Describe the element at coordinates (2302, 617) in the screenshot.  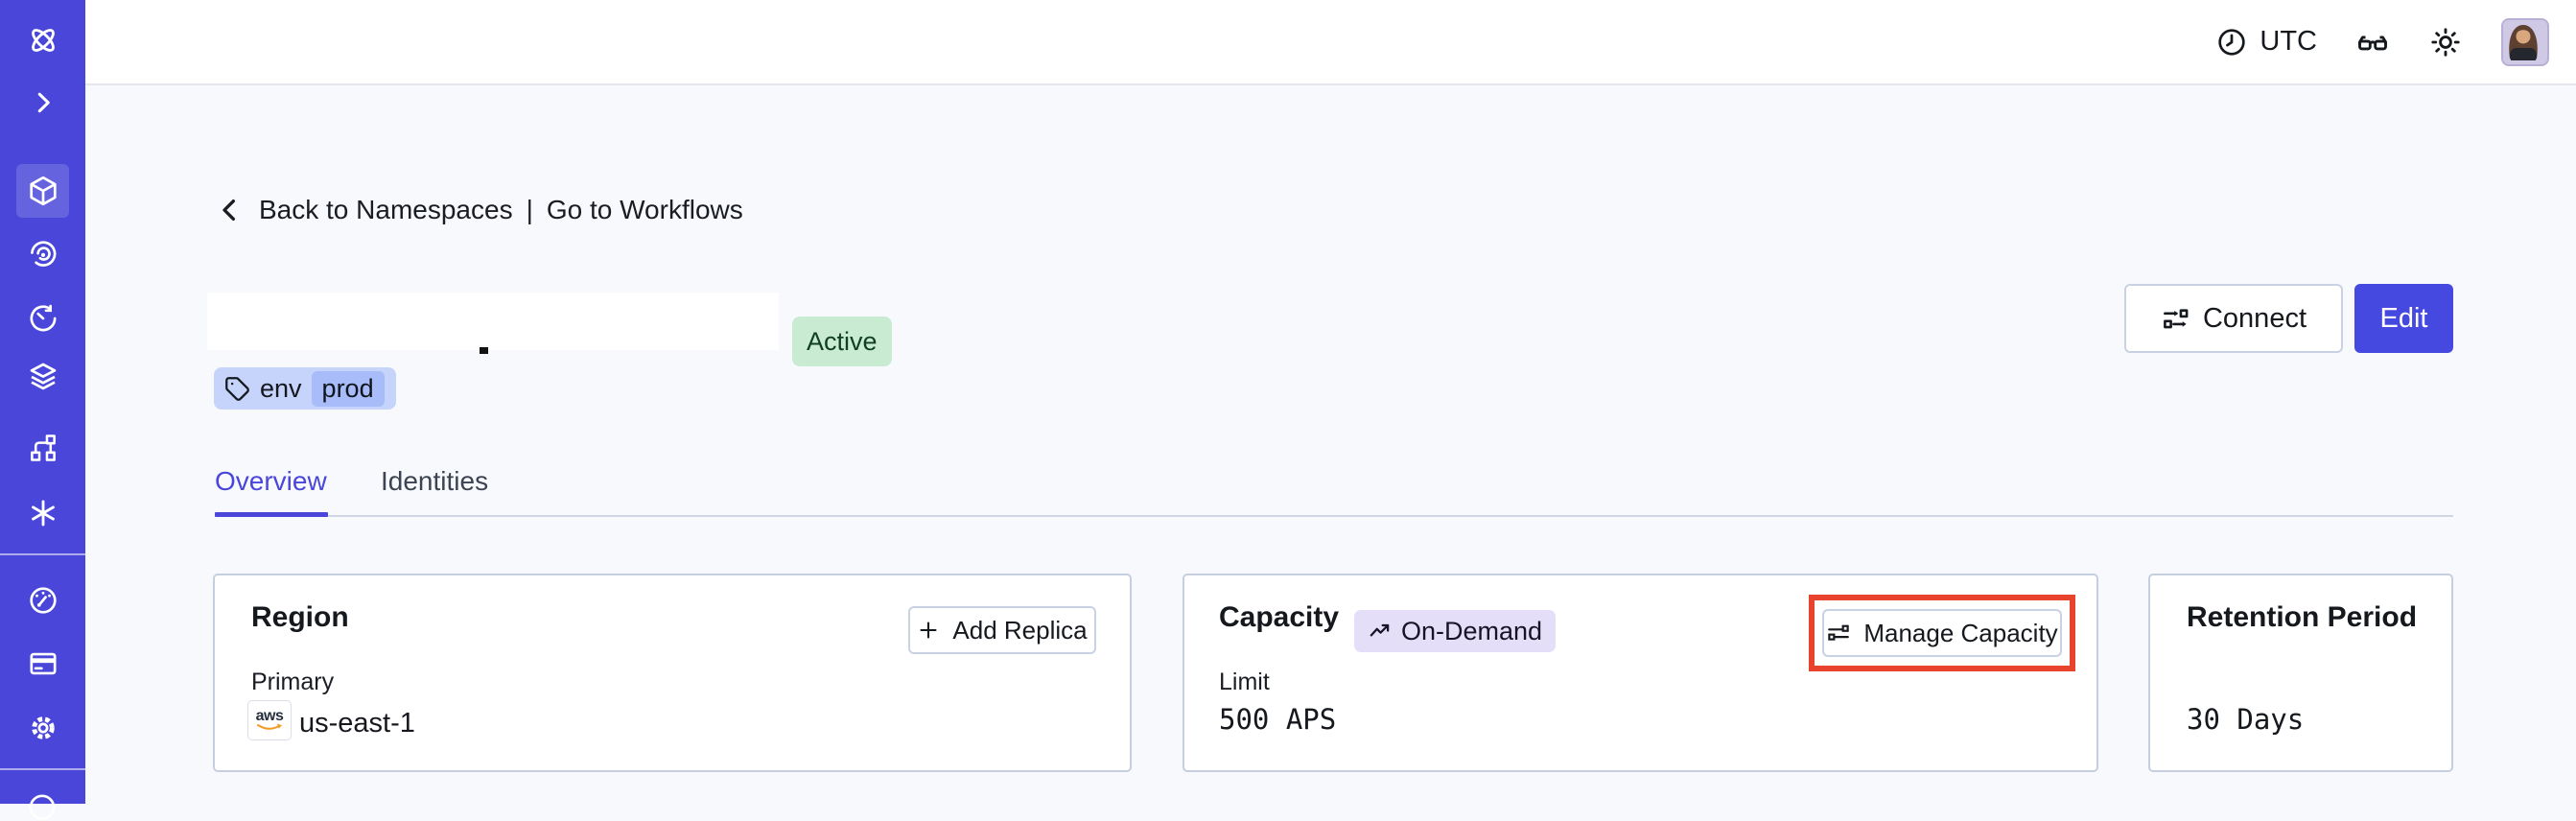
I see `retention-card-title: Retention Period` at that location.